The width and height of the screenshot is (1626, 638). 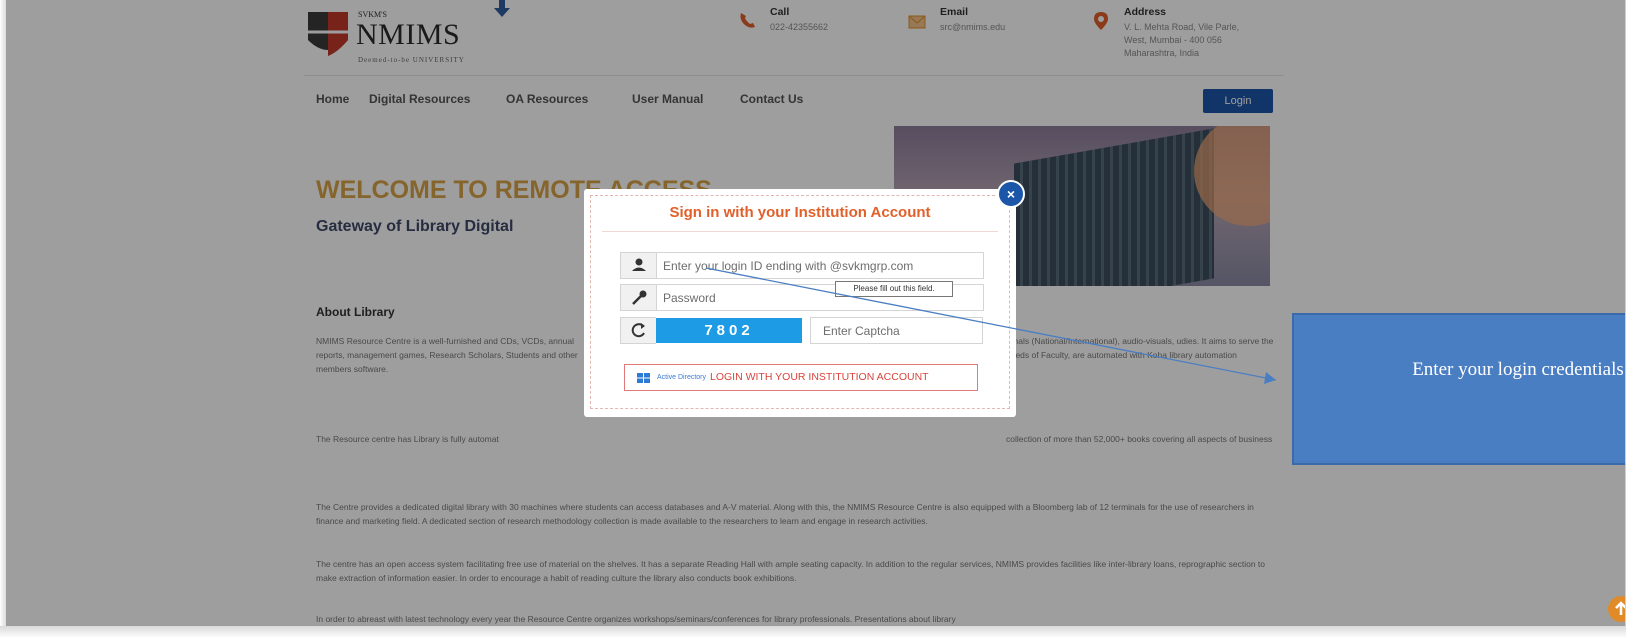 What do you see at coordinates (729, 330) in the screenshot?
I see `captcha-code: 7802` at bounding box center [729, 330].